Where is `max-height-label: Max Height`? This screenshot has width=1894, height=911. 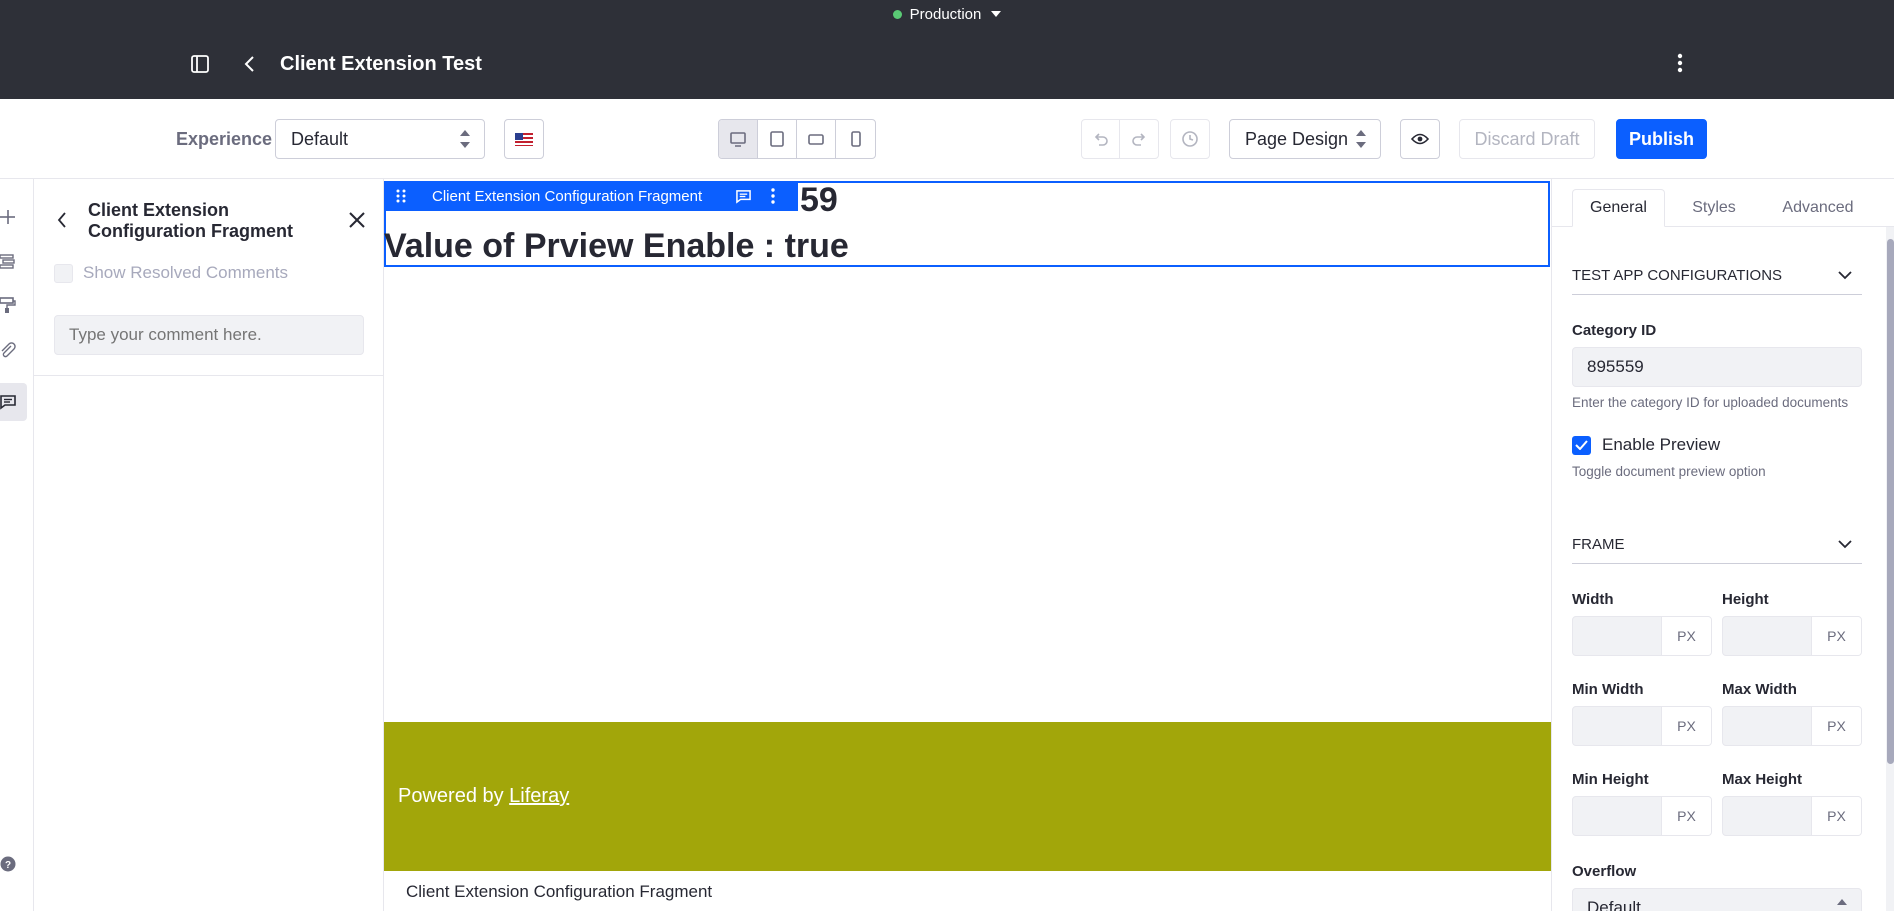
max-height-label: Max Height is located at coordinates (1762, 779).